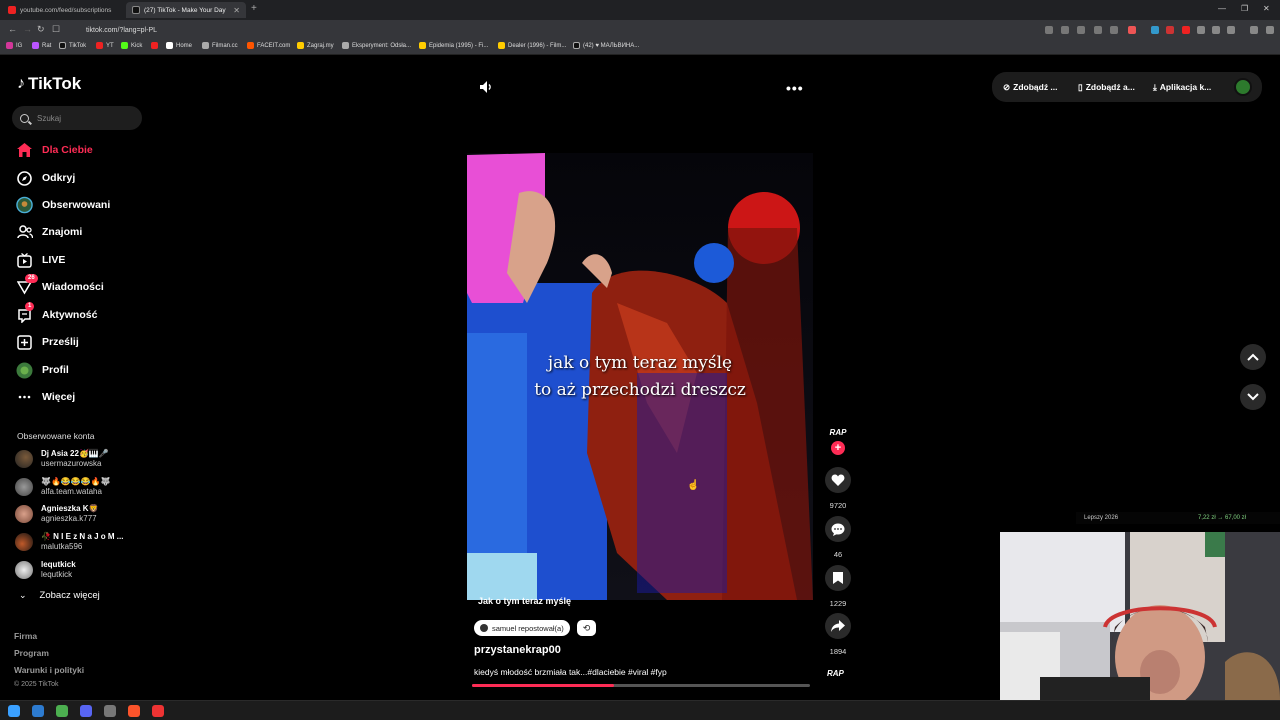  I want to click on goal-label: Lepszy 2026, so click(1101, 518).